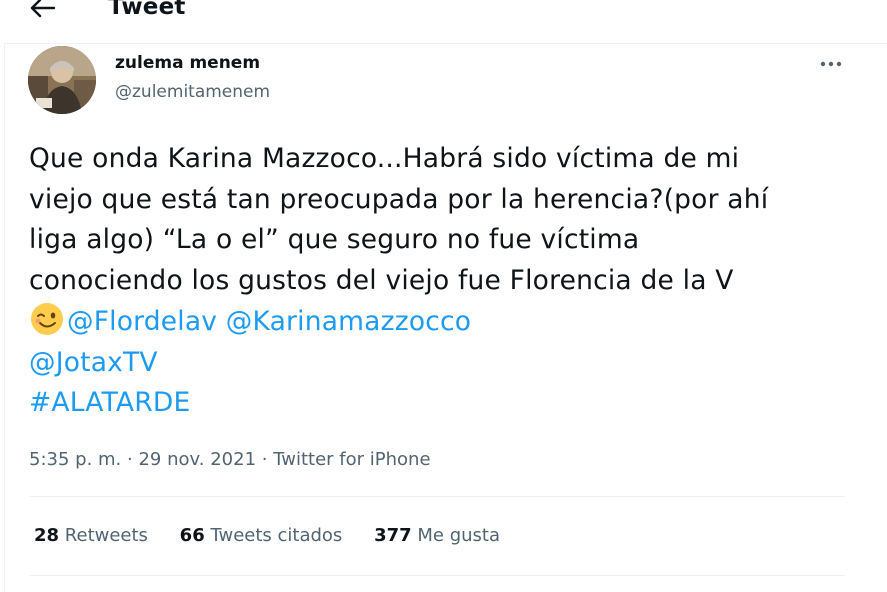 The width and height of the screenshot is (887, 592). What do you see at coordinates (142, 321) in the screenshot?
I see `mention-link: @Flordelav` at bounding box center [142, 321].